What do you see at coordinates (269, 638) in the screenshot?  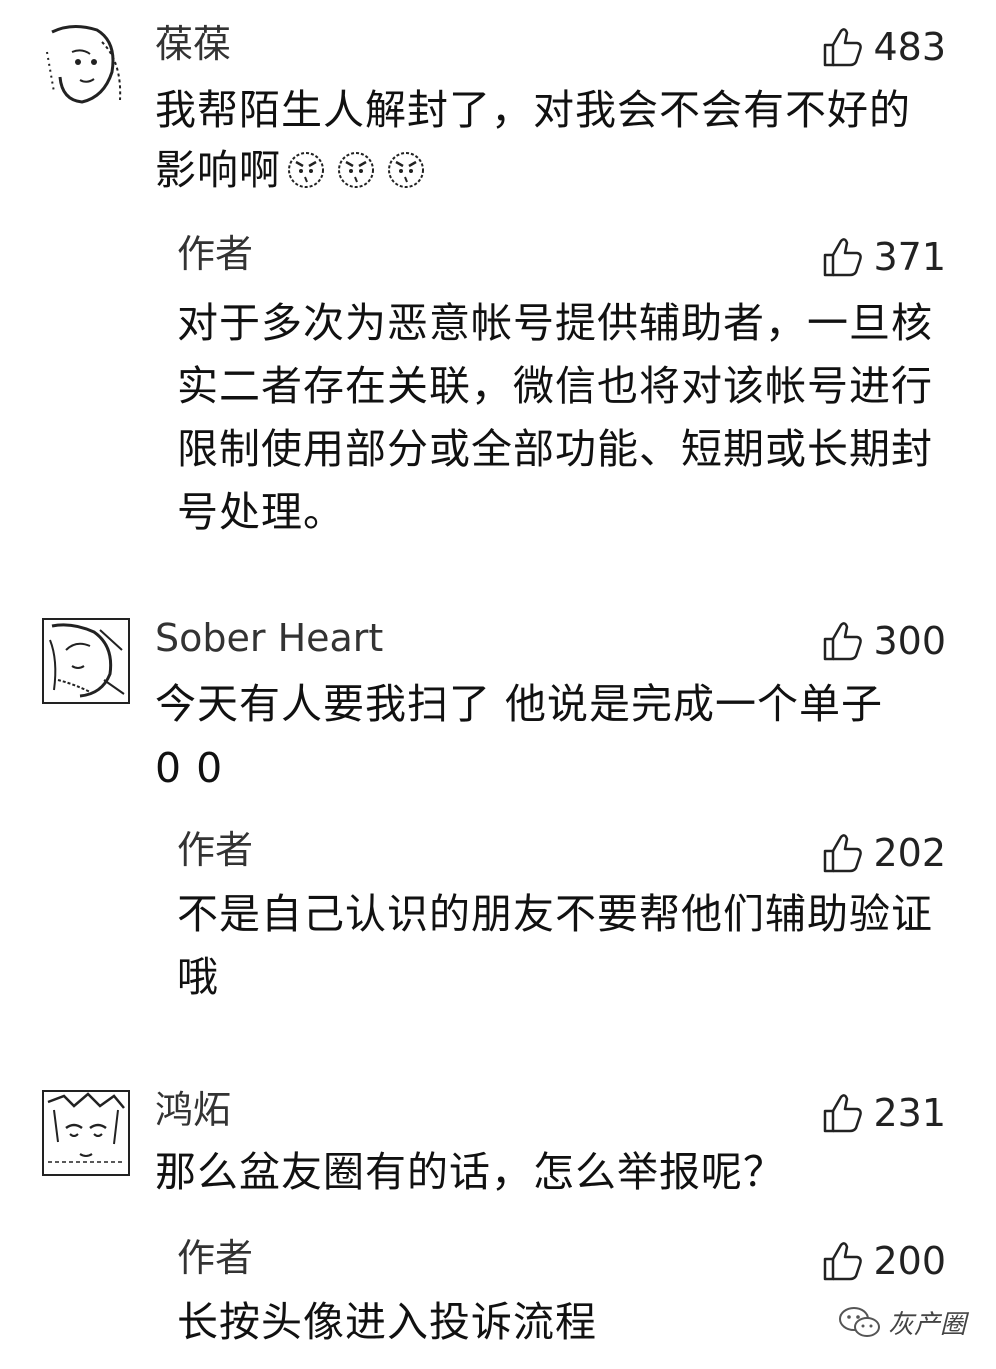 I see `commenter-name: Sober Heart` at bounding box center [269, 638].